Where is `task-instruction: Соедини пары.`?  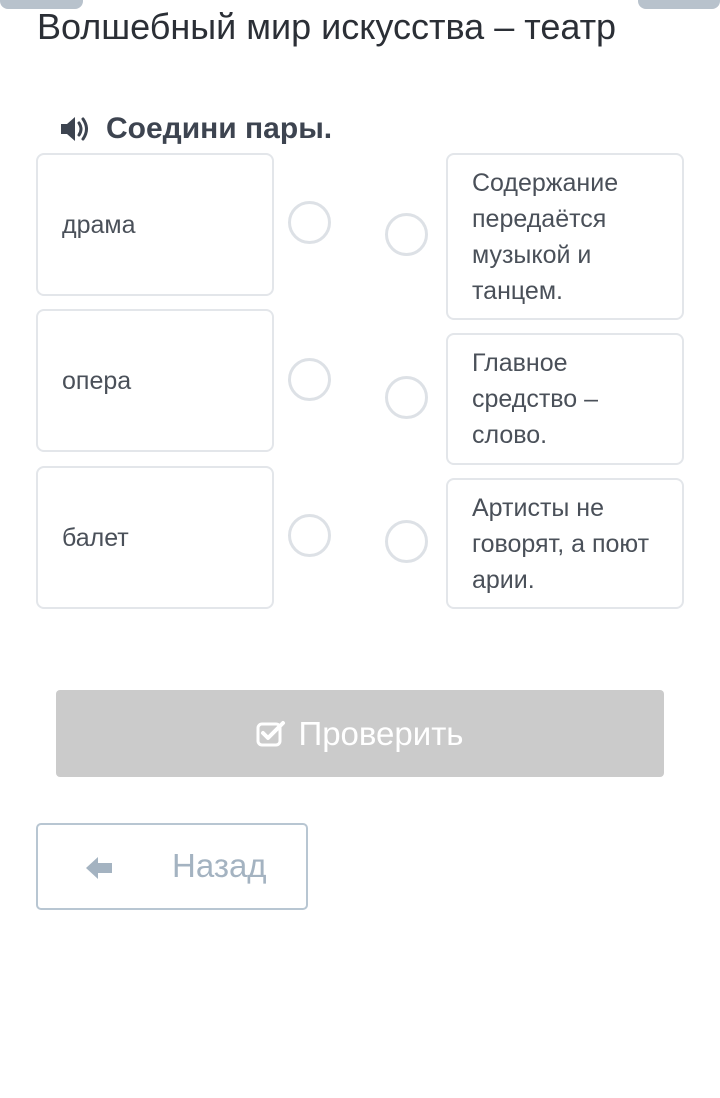 task-instruction: Соедини пары. is located at coordinates (219, 128).